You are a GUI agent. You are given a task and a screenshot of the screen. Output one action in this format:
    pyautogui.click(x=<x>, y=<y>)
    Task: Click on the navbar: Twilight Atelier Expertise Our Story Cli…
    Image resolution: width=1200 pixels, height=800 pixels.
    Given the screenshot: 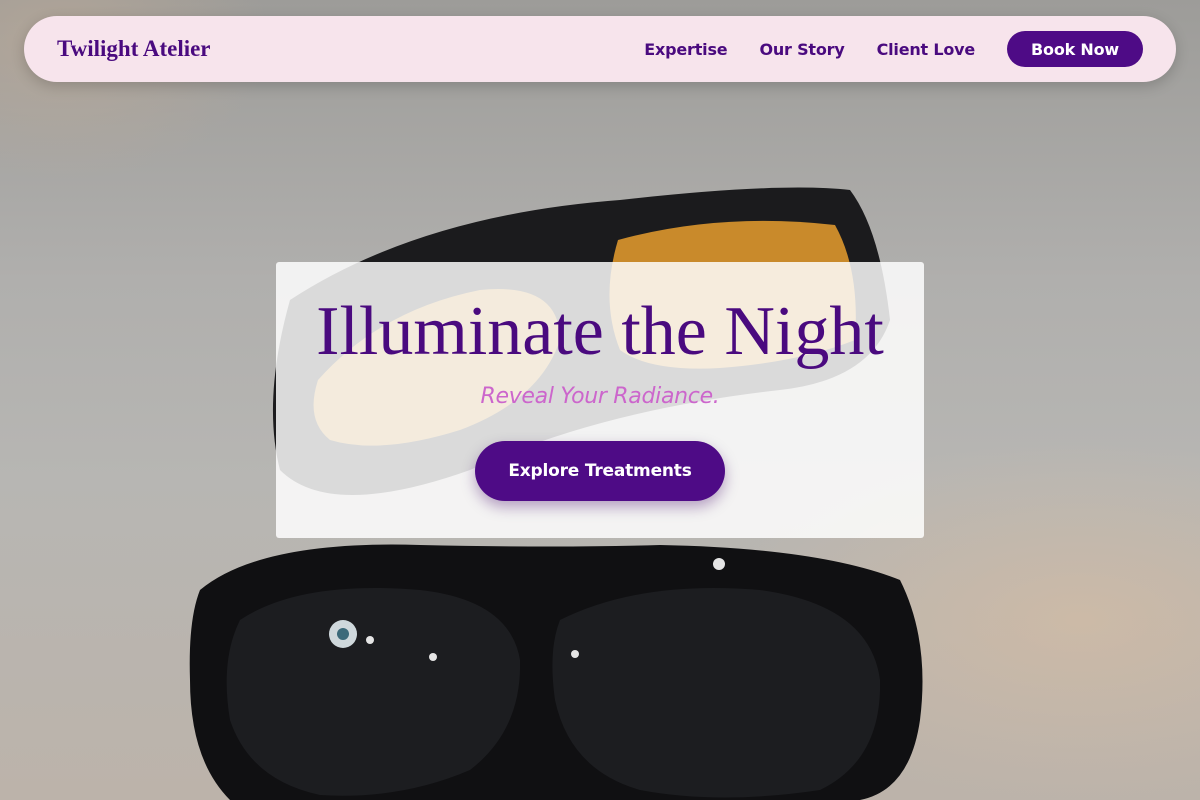 What is the action you would take?
    pyautogui.click(x=600, y=49)
    